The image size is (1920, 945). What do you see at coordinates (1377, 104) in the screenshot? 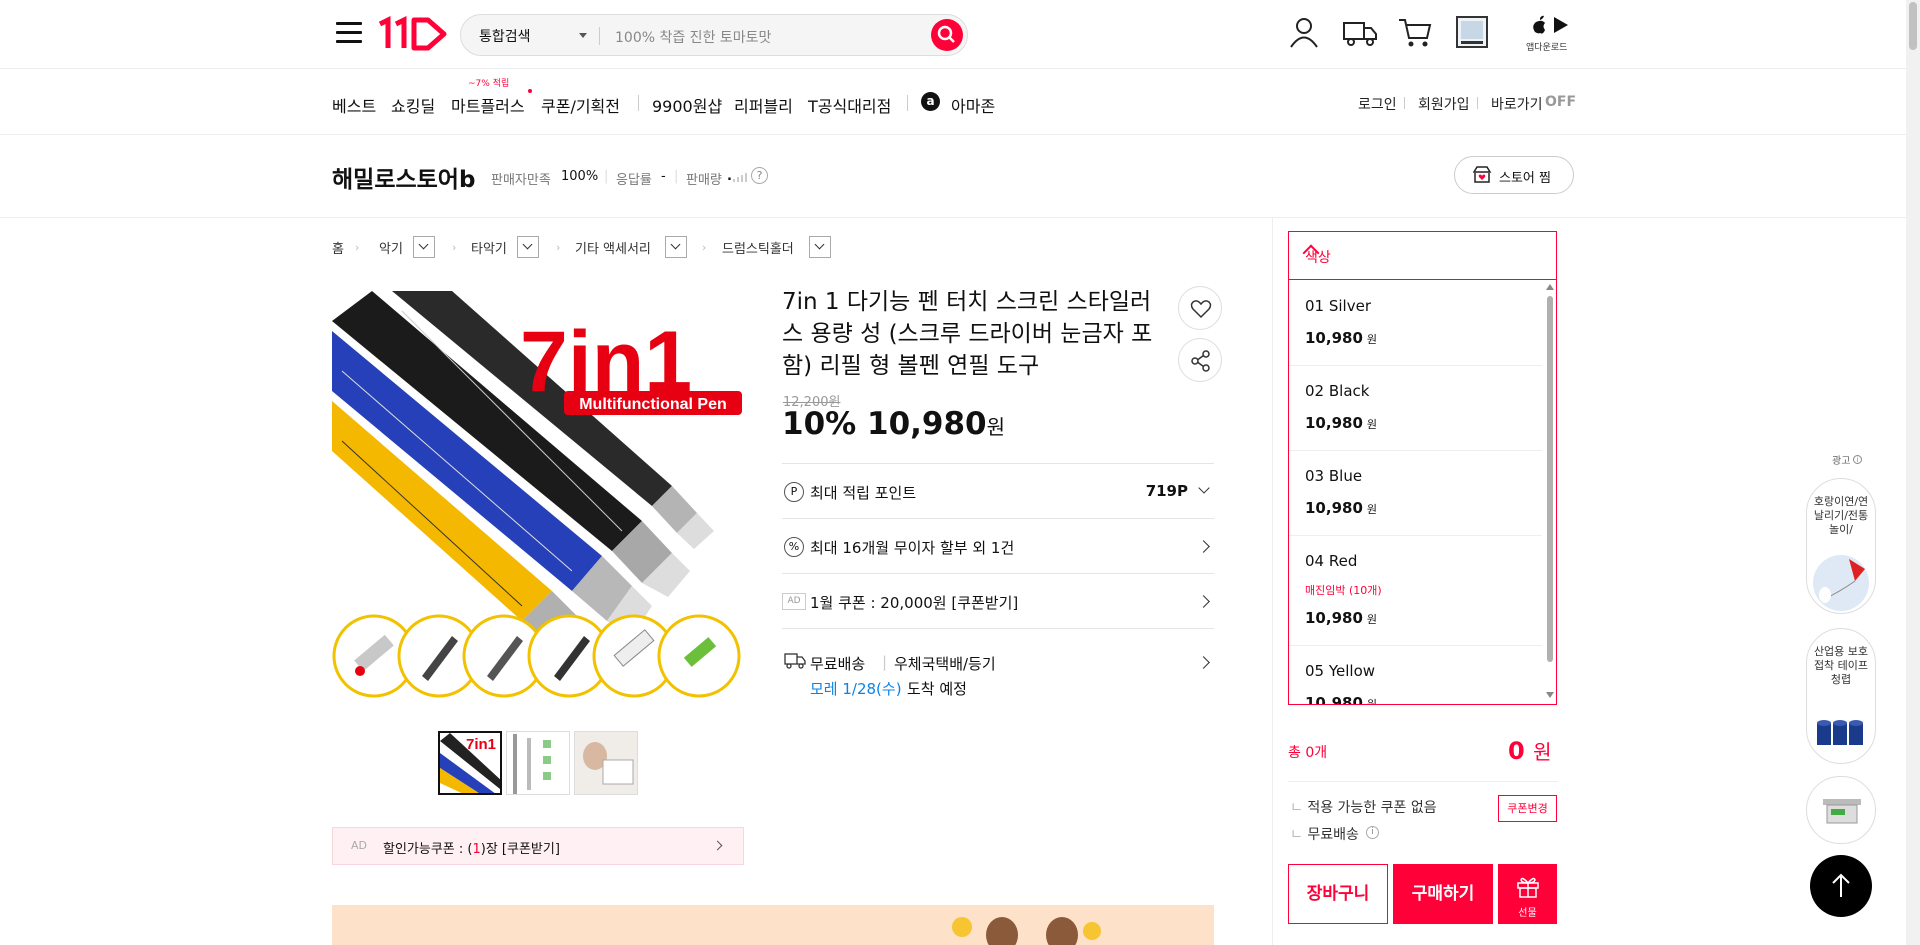
I see `login-link: 로그인` at bounding box center [1377, 104].